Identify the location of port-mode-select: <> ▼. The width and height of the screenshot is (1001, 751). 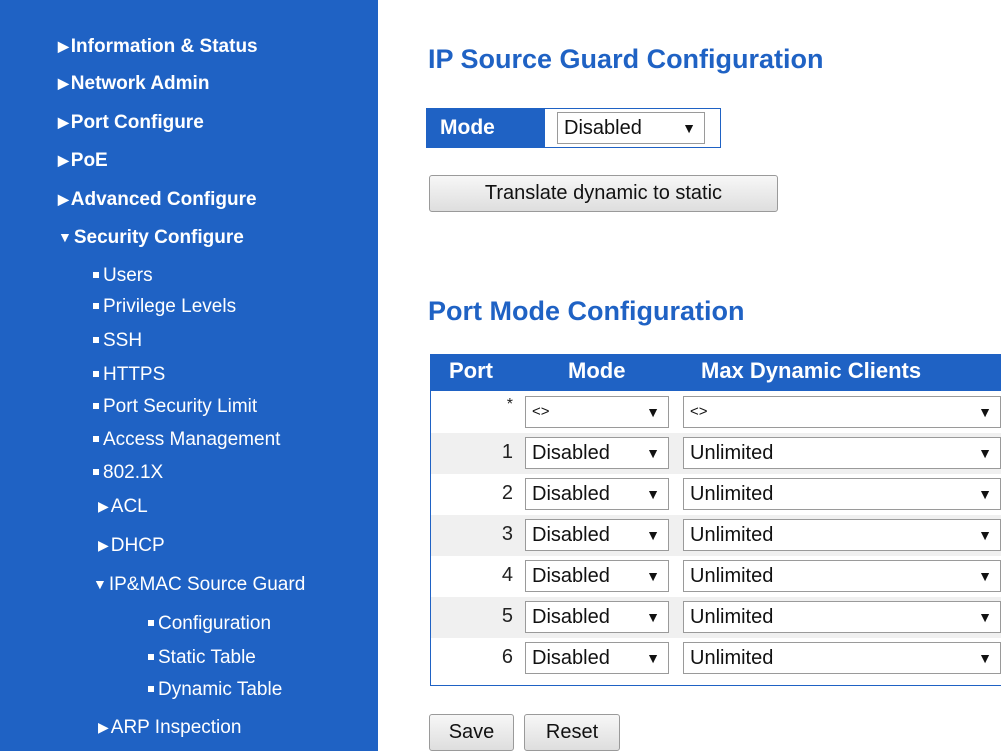
(597, 412).